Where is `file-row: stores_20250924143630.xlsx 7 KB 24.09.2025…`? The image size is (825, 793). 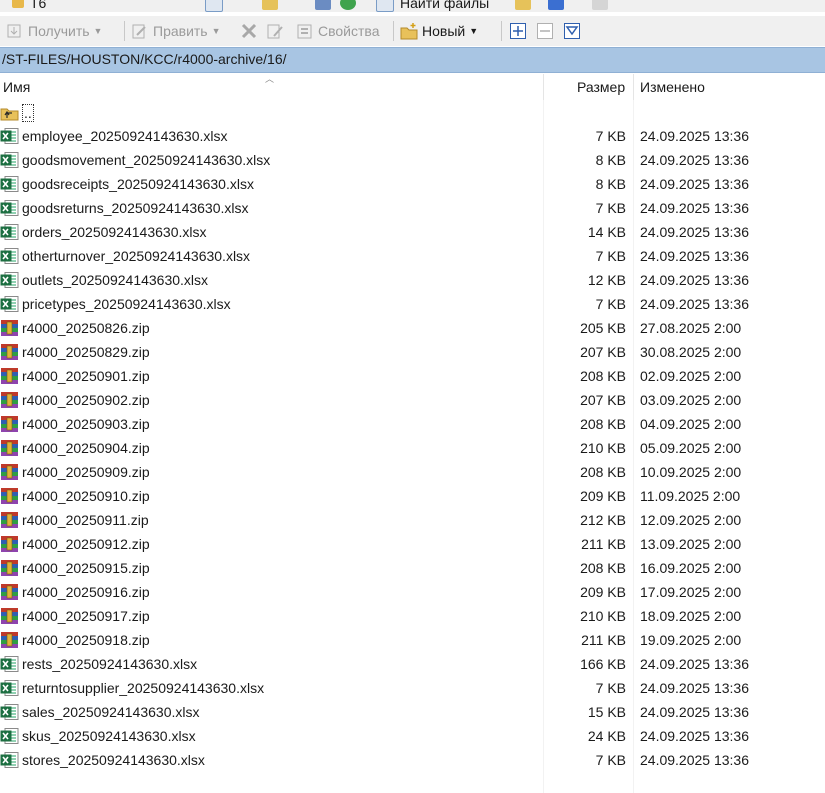
file-row: stores_20250924143630.xlsx 7 KB 24.09.2025… is located at coordinates (412, 760).